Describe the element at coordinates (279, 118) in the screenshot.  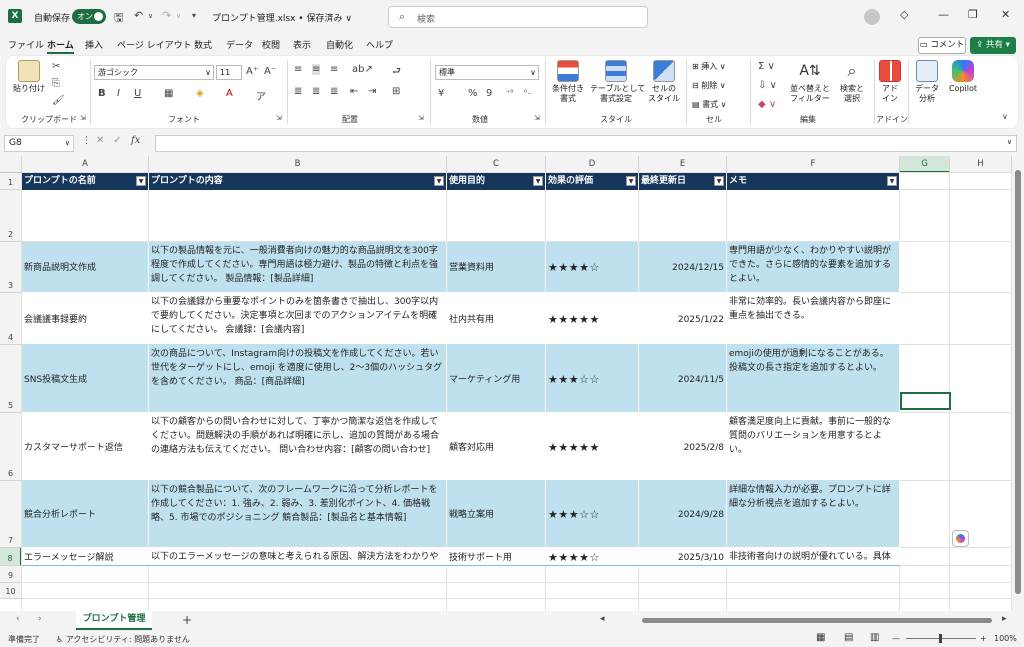
I see `font-launcher-icon: ⇲` at that location.